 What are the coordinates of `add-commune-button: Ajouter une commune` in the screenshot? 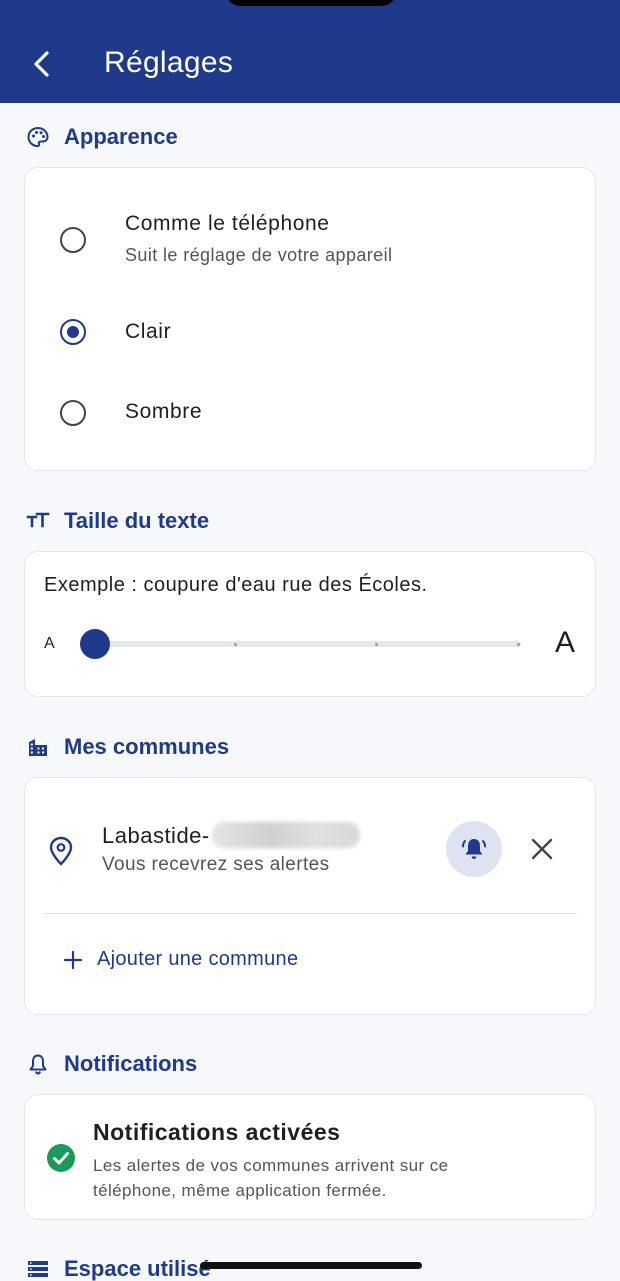 It's located at (180, 959).